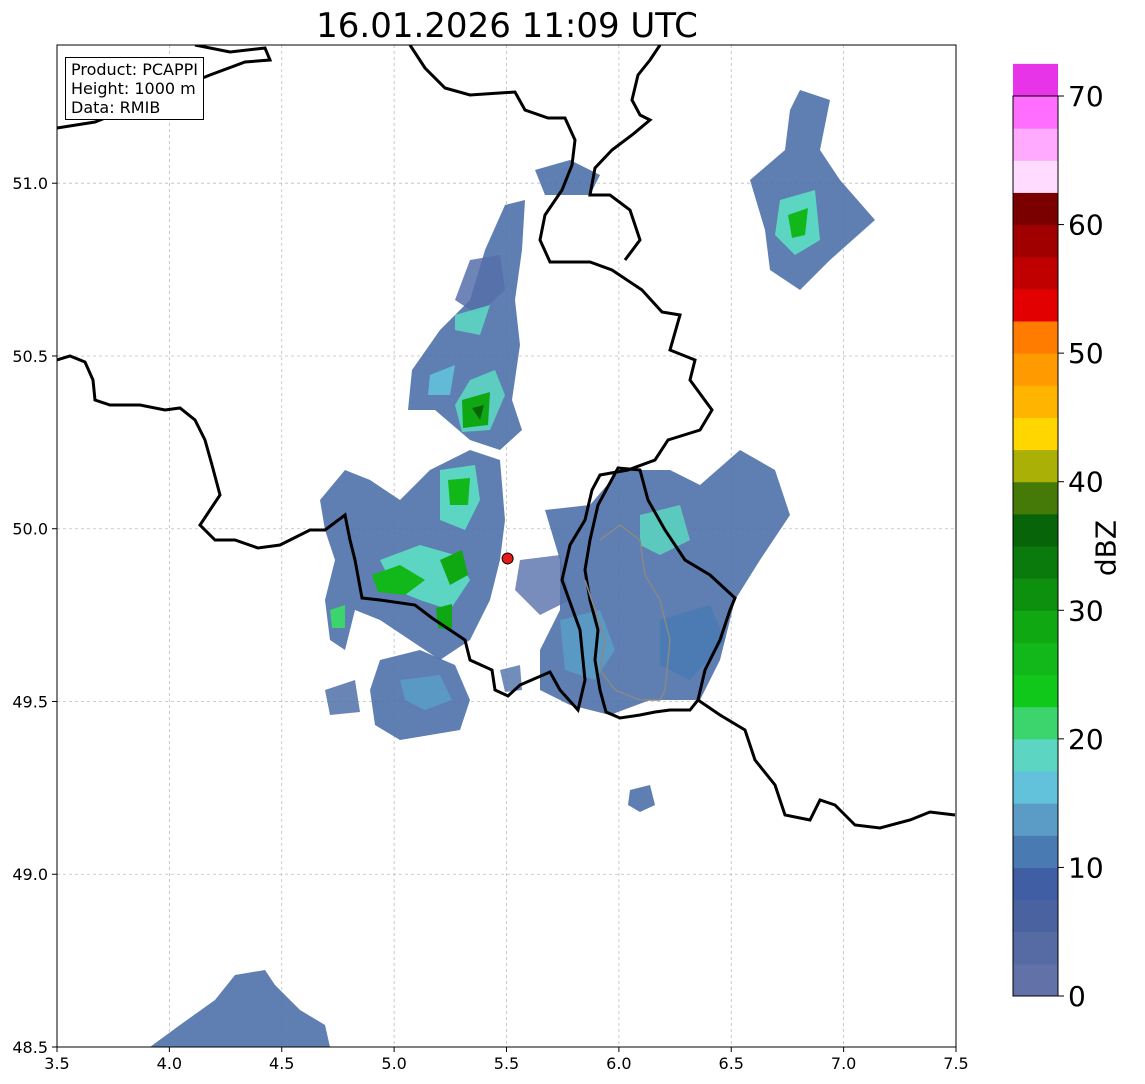  I want to click on data-source-label: Data: RMIB, so click(116, 107).